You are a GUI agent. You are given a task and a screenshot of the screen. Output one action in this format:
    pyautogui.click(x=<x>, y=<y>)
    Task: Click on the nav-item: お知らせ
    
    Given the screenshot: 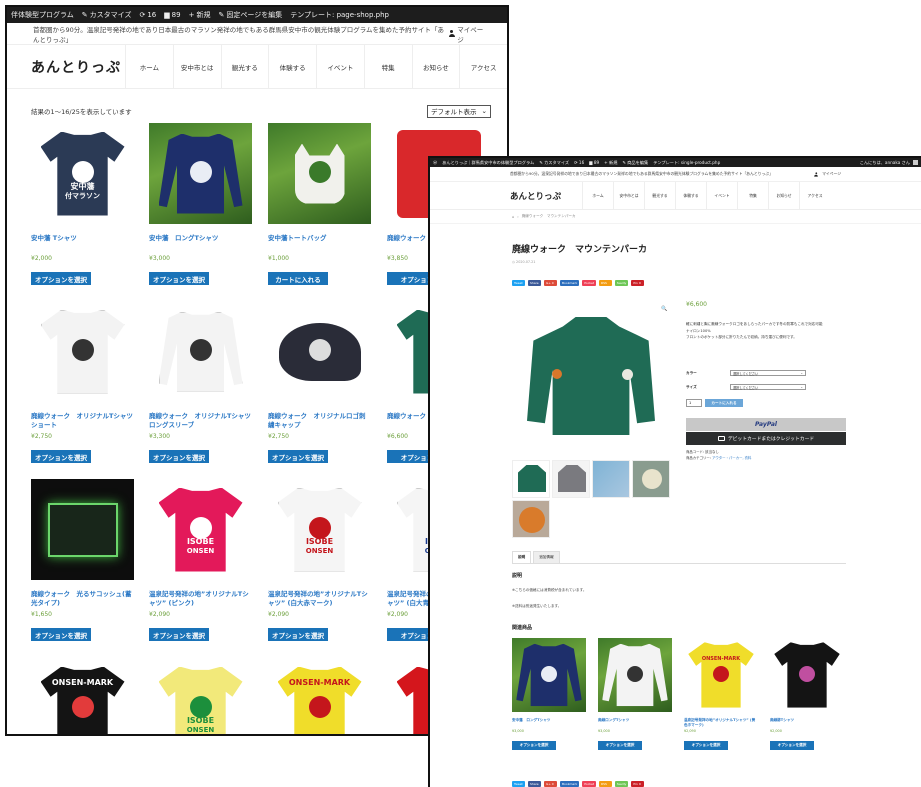 What is the action you would take?
    pyautogui.click(x=435, y=66)
    